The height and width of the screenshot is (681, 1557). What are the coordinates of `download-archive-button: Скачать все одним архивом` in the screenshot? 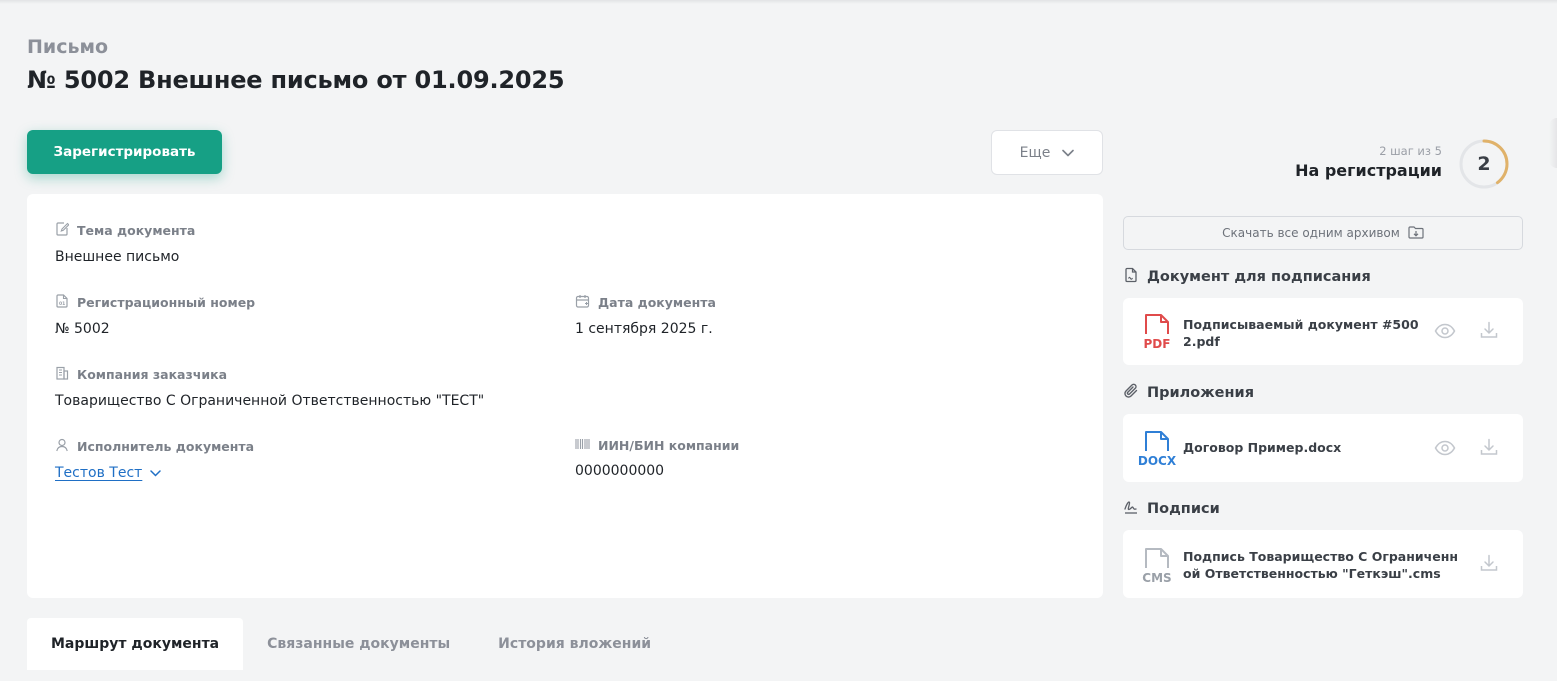 It's located at (1323, 233).